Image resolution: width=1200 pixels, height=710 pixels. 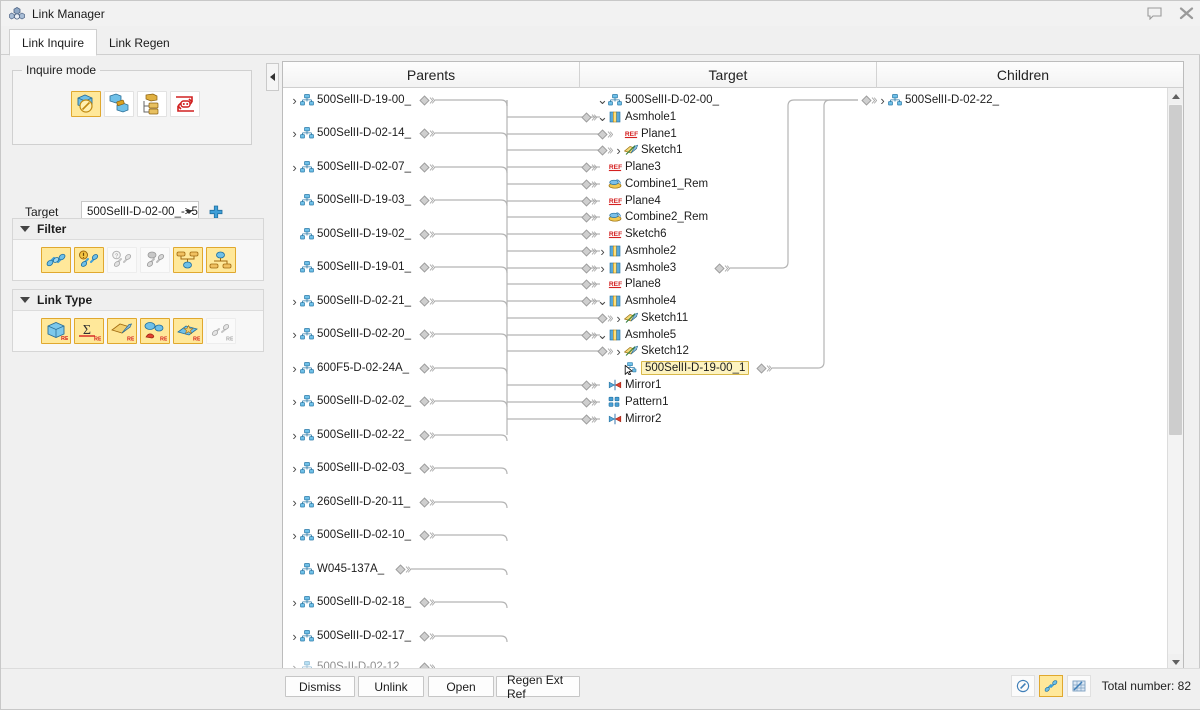 What do you see at coordinates (121, 331) in the screenshot?
I see `linktype-sketch-ref-icon: REF` at bounding box center [121, 331].